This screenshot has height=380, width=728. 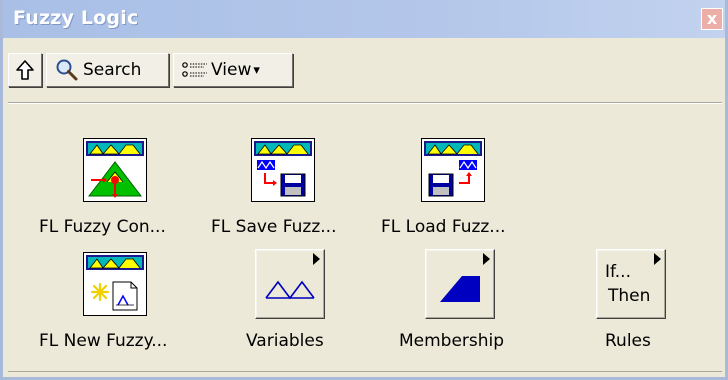 I want to click on search-button: Search, so click(x=107, y=70).